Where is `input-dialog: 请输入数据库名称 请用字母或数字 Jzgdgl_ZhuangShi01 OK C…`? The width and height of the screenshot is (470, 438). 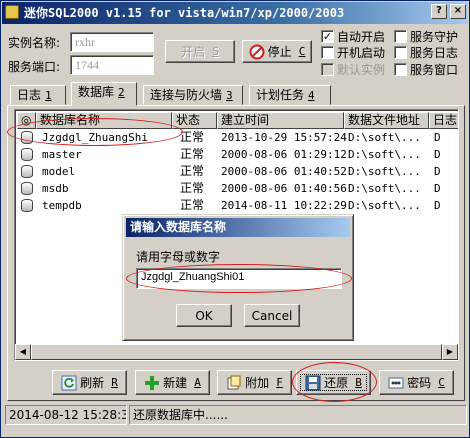
input-dialog: 请输入数据库名称 请用字母或数字 Jzgdgl_ZhuangShi01 OK C… is located at coordinates (238, 277).